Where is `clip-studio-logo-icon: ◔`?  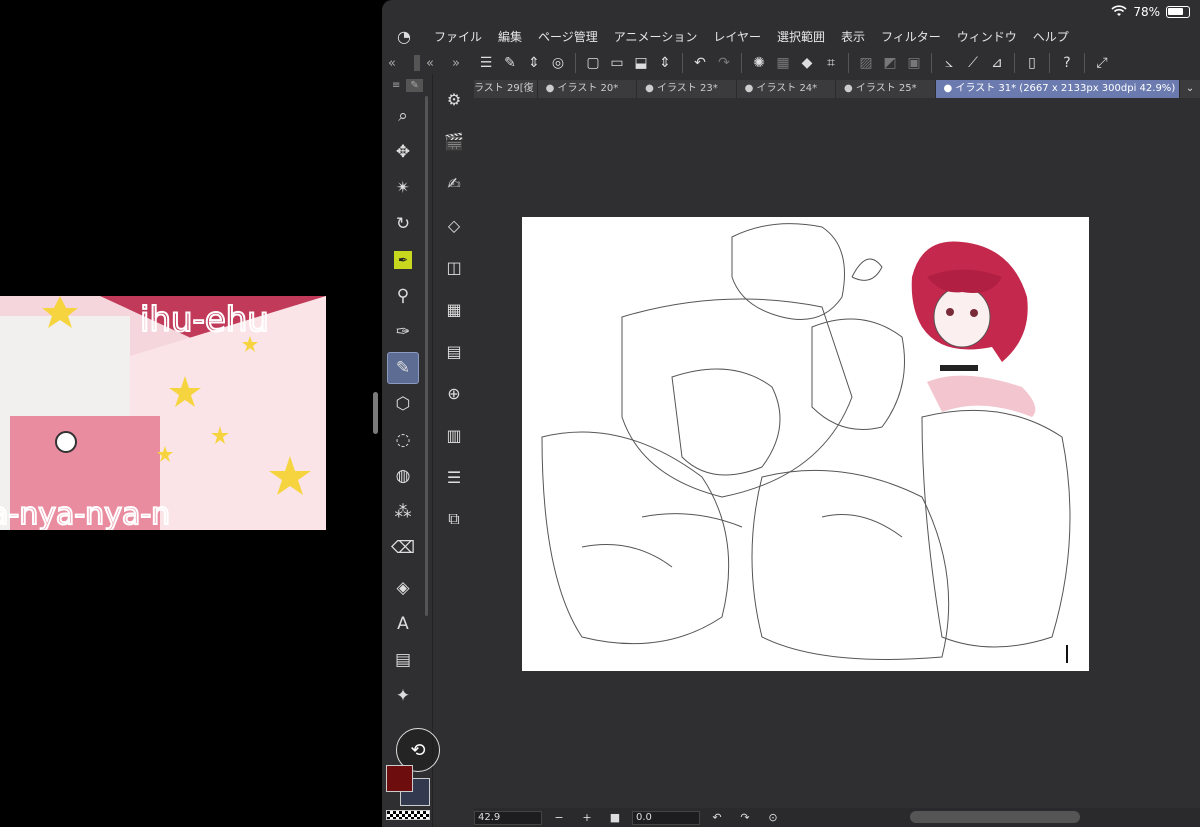
clip-studio-logo-icon: ◔ is located at coordinates (404, 36).